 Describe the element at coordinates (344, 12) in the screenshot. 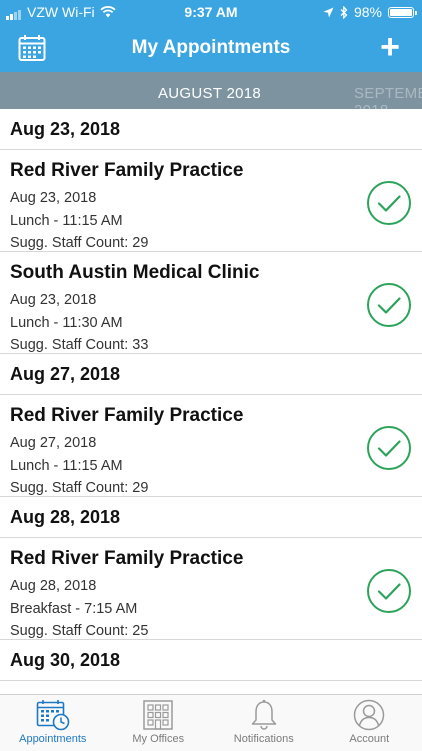

I see `bluetooth-icon` at that location.